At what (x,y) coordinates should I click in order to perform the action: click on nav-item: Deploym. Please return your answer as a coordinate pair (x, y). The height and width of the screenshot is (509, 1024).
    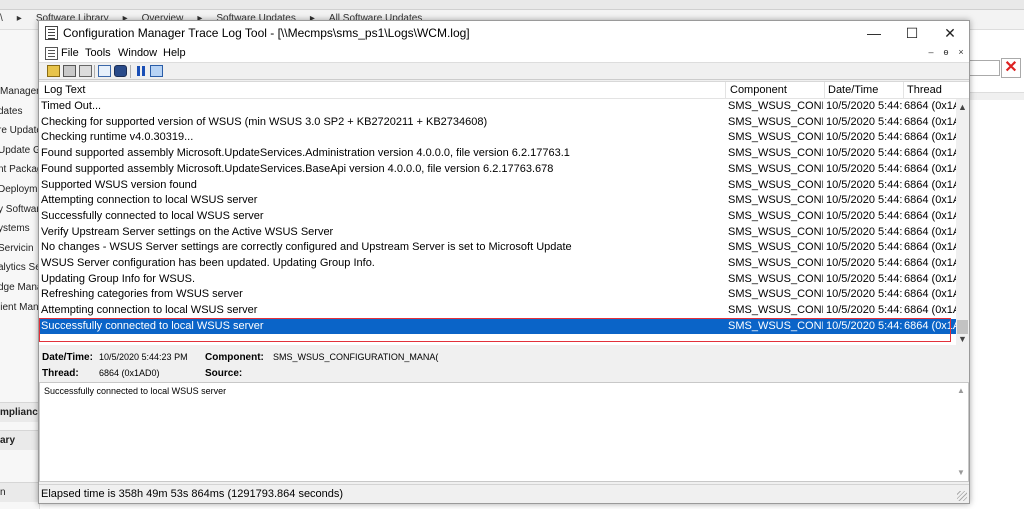
    Looking at the image, I should click on (18, 189).